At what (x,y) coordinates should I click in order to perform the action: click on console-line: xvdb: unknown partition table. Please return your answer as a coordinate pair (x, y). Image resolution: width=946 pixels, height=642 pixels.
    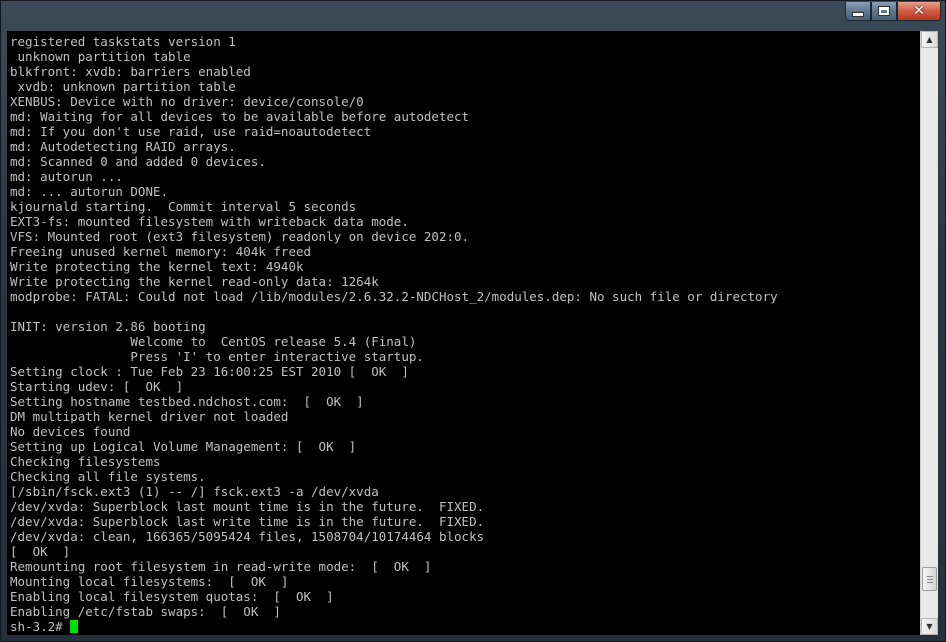
    Looking at the image, I should click on (123, 86).